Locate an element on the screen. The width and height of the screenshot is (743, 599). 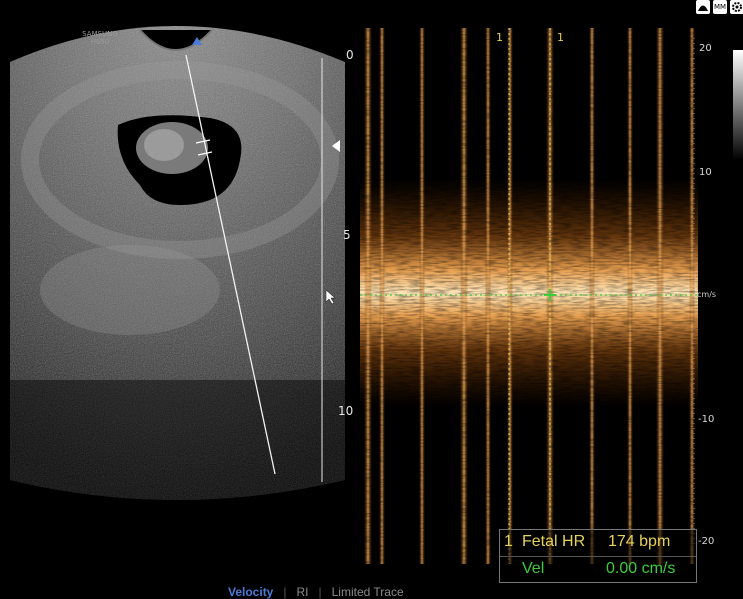
fetal-hr-label: Fetal HR is located at coordinates (554, 541).